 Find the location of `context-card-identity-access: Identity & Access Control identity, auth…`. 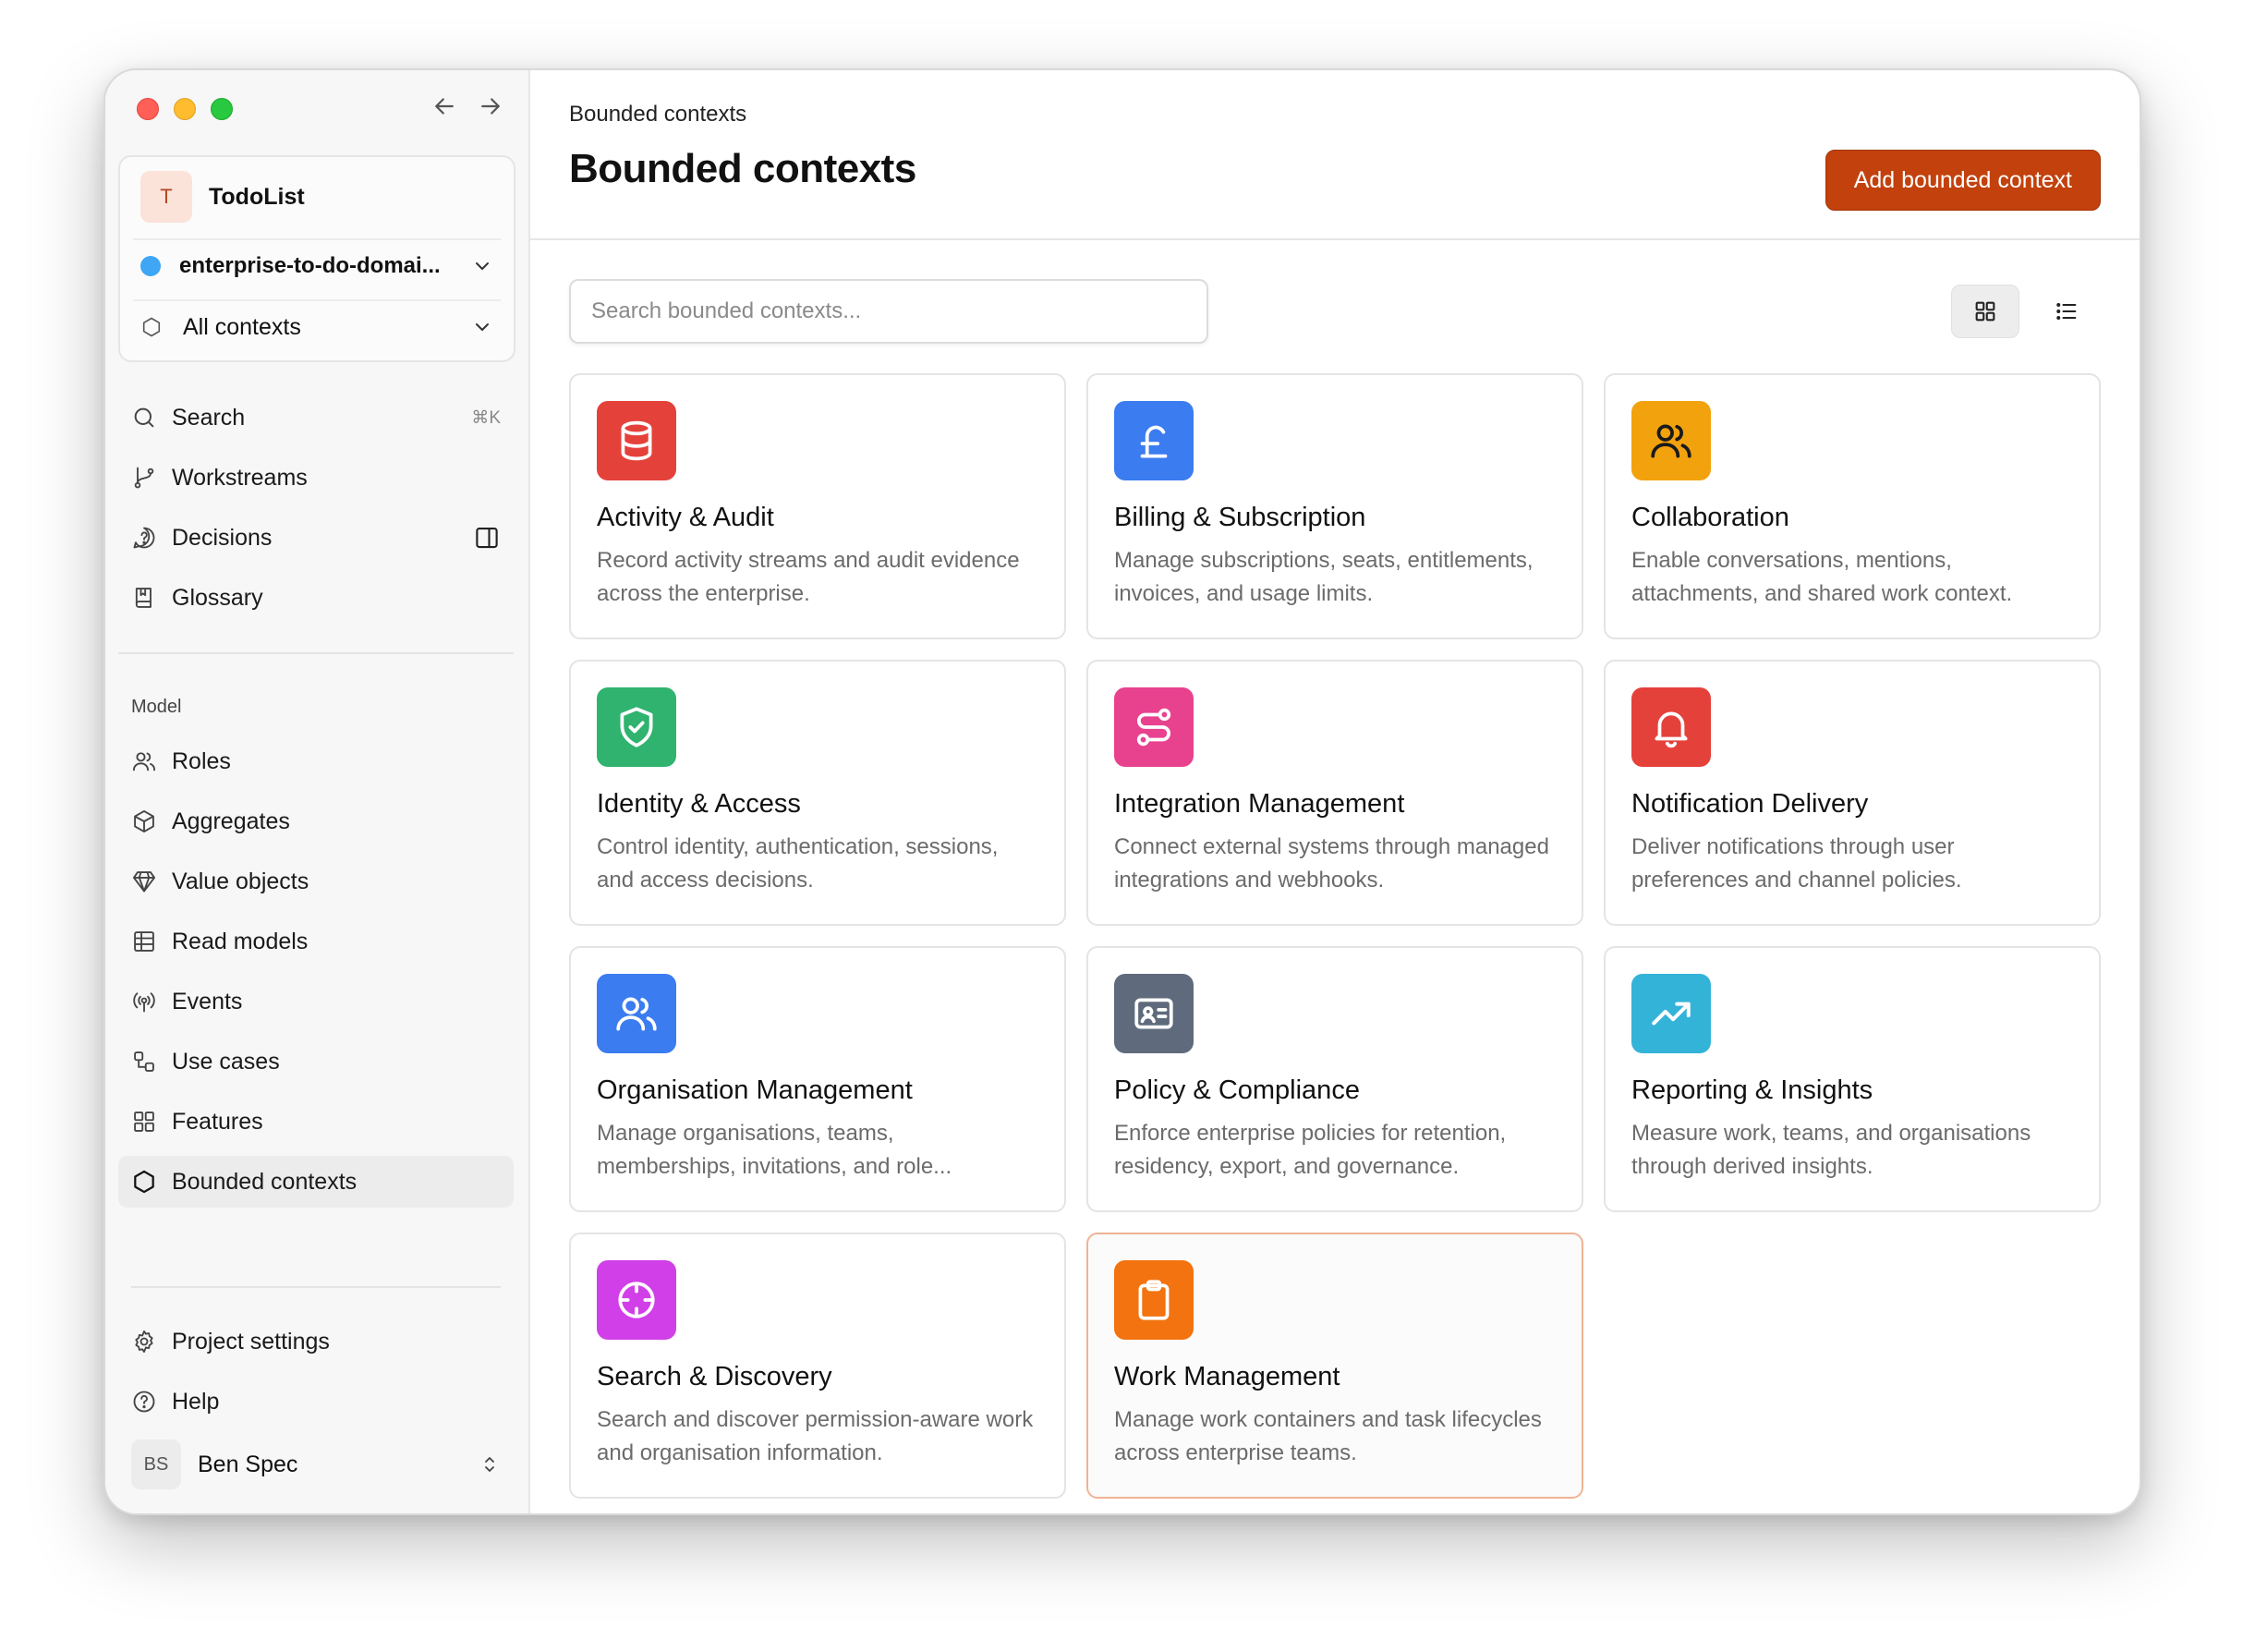

context-card-identity-access: Identity & Access Control identity, auth… is located at coordinates (817, 793).